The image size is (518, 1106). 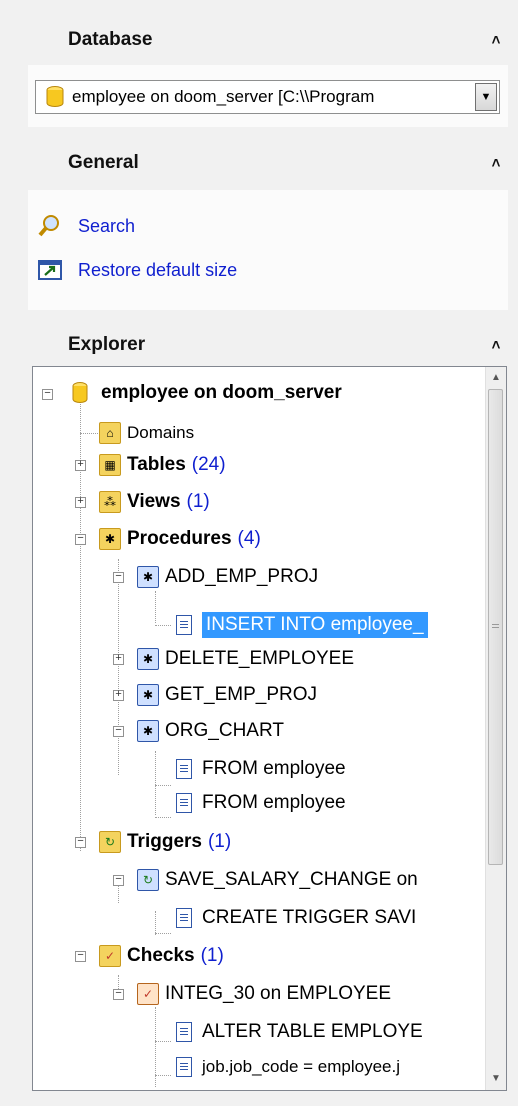 I want to click on tables-count: (24), so click(x=208, y=464).